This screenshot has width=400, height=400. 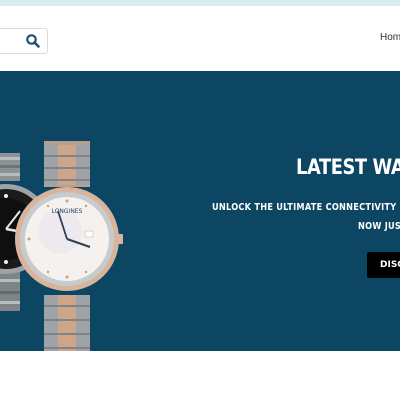 What do you see at coordinates (12, 41) in the screenshot?
I see `search-input` at bounding box center [12, 41].